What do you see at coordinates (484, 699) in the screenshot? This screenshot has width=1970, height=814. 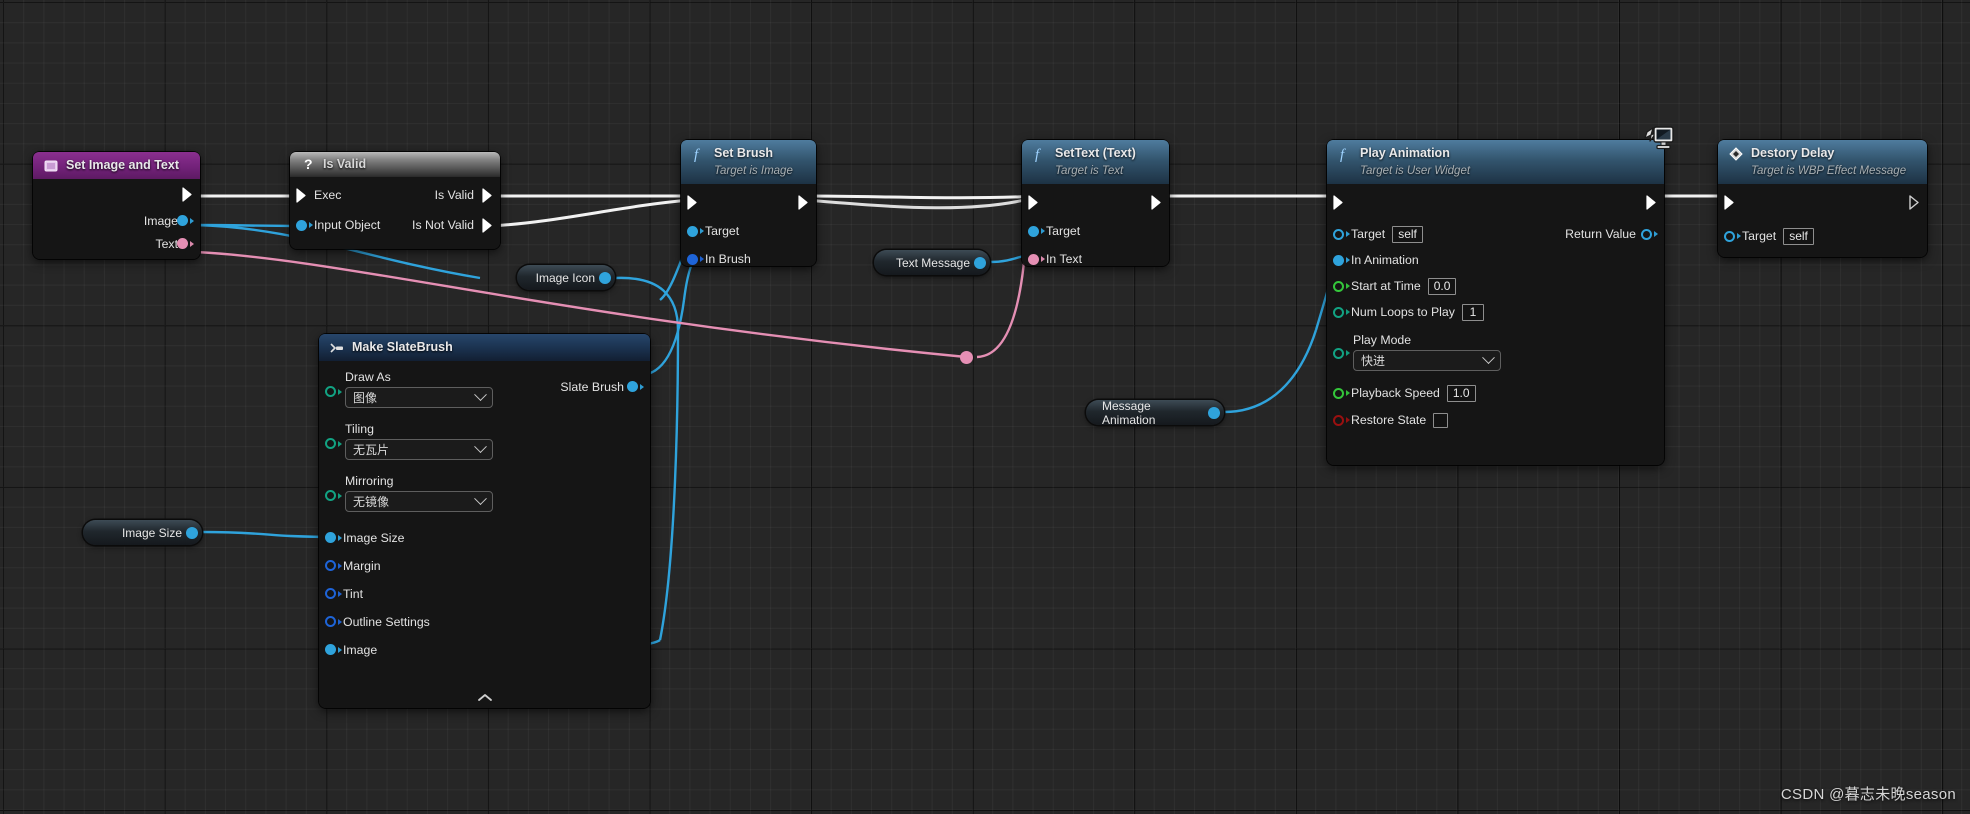 I see `collapse-toggle` at bounding box center [484, 699].